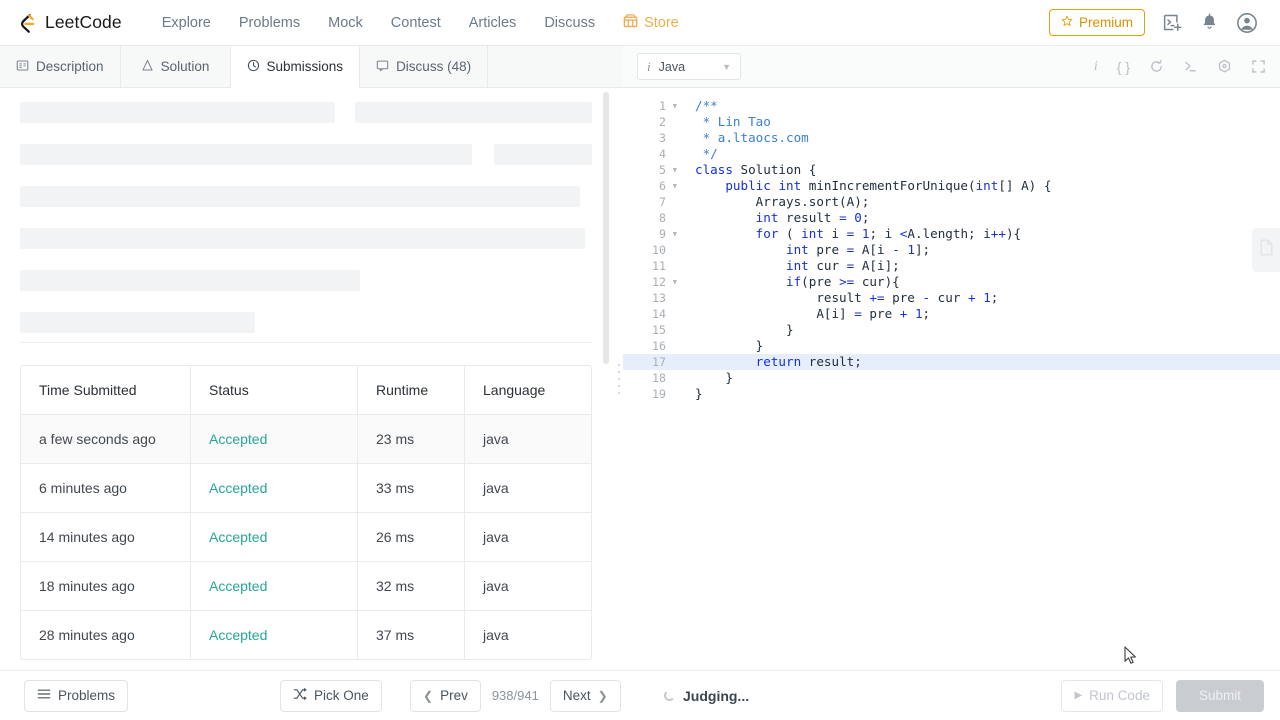  What do you see at coordinates (331, 695) in the screenshot?
I see `pick-one-button: Pick One` at bounding box center [331, 695].